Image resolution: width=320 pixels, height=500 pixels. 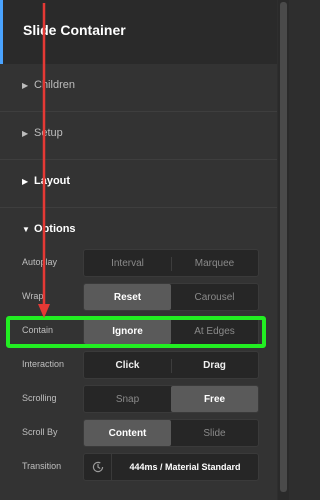 I want to click on transition-row: Transition 444ms / Material Standard, so click(x=138, y=467).